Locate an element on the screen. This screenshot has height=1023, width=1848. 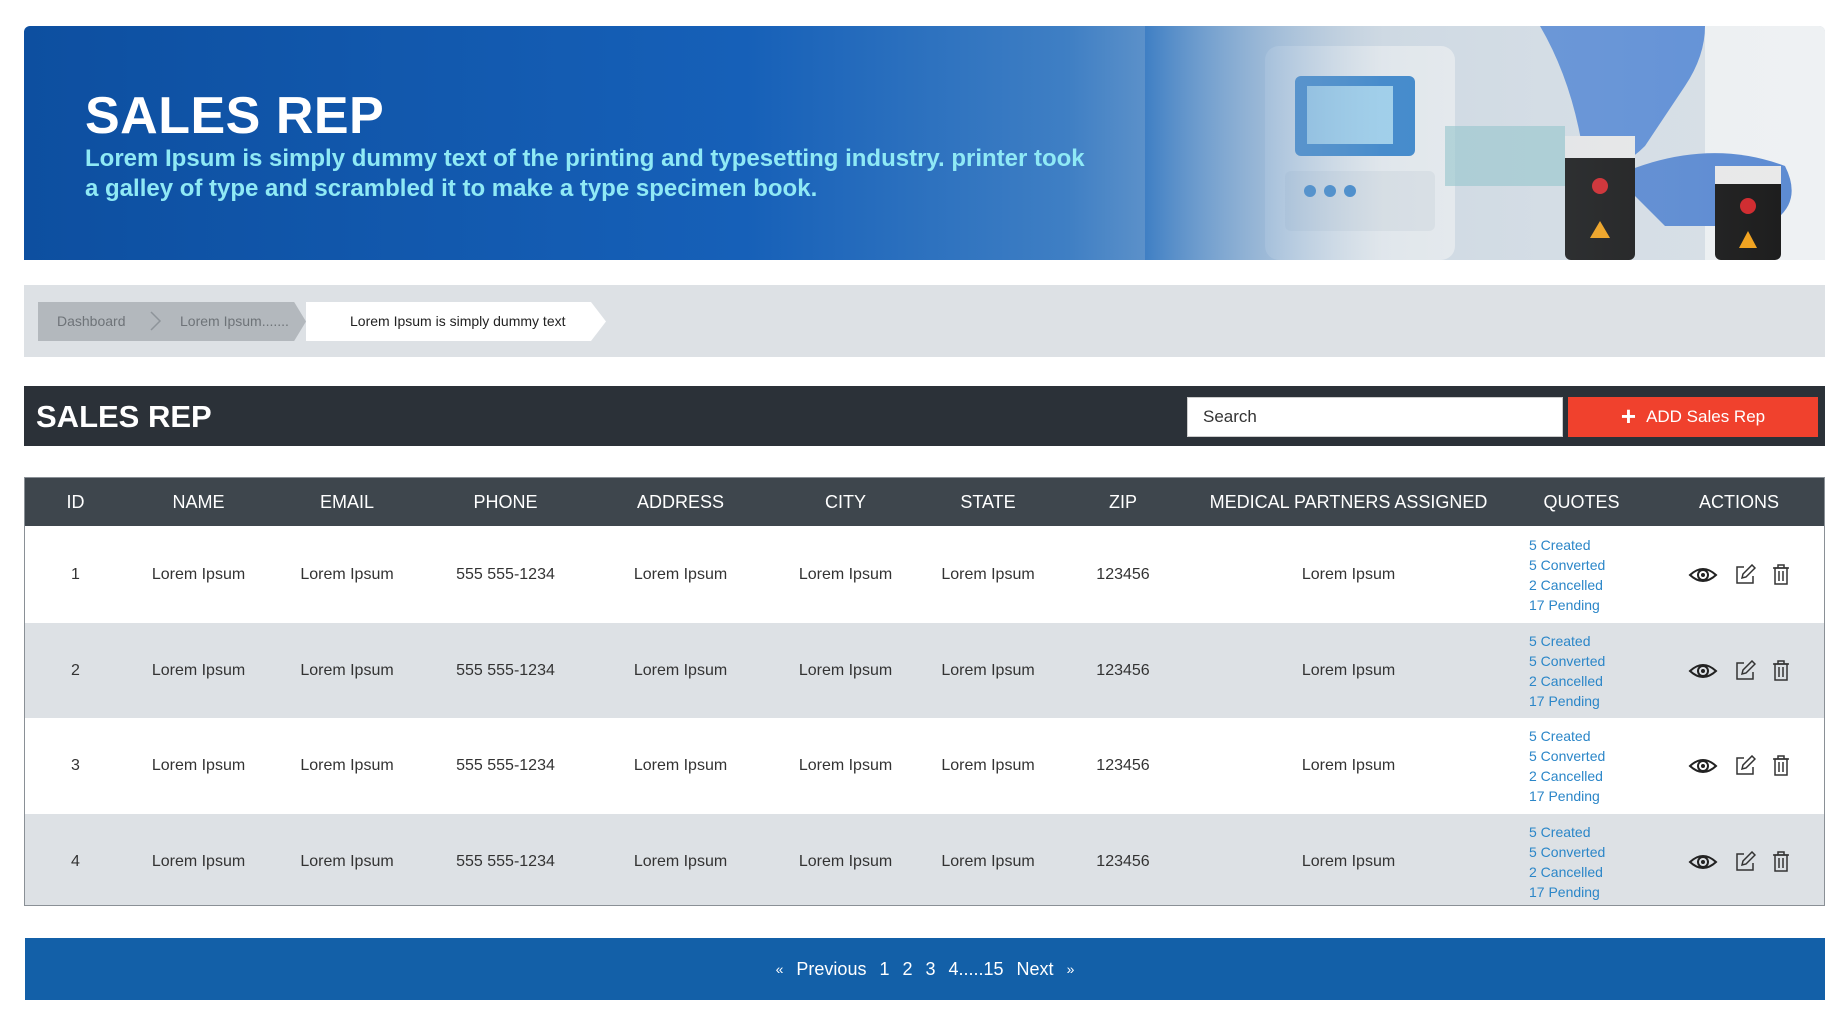
next-page-link: Next is located at coordinates (1035, 969).